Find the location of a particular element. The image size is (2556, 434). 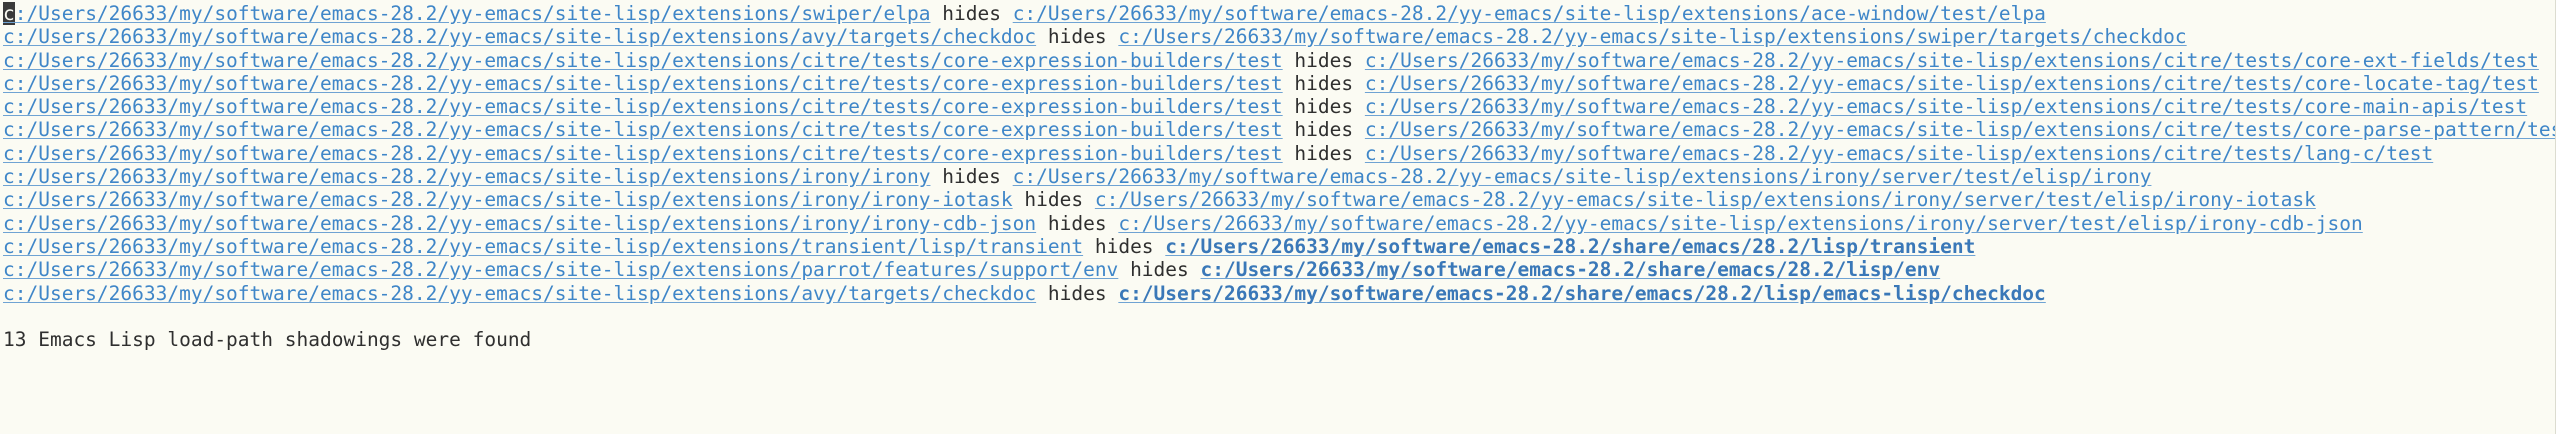

text-cursor: c is located at coordinates (9, 13).